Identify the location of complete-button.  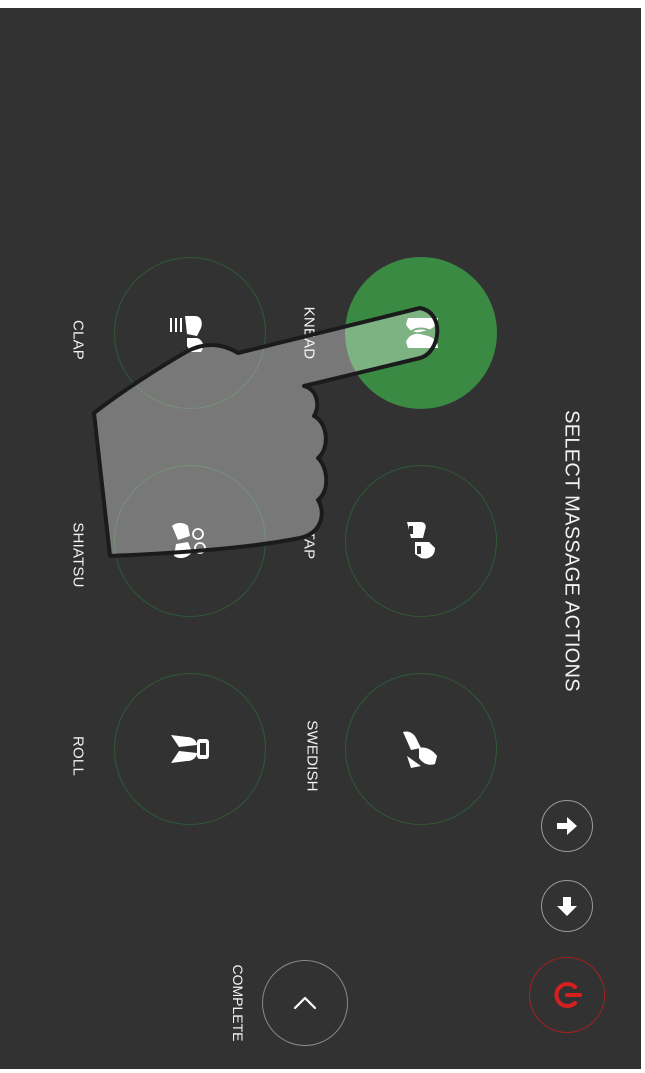
(305, 1003).